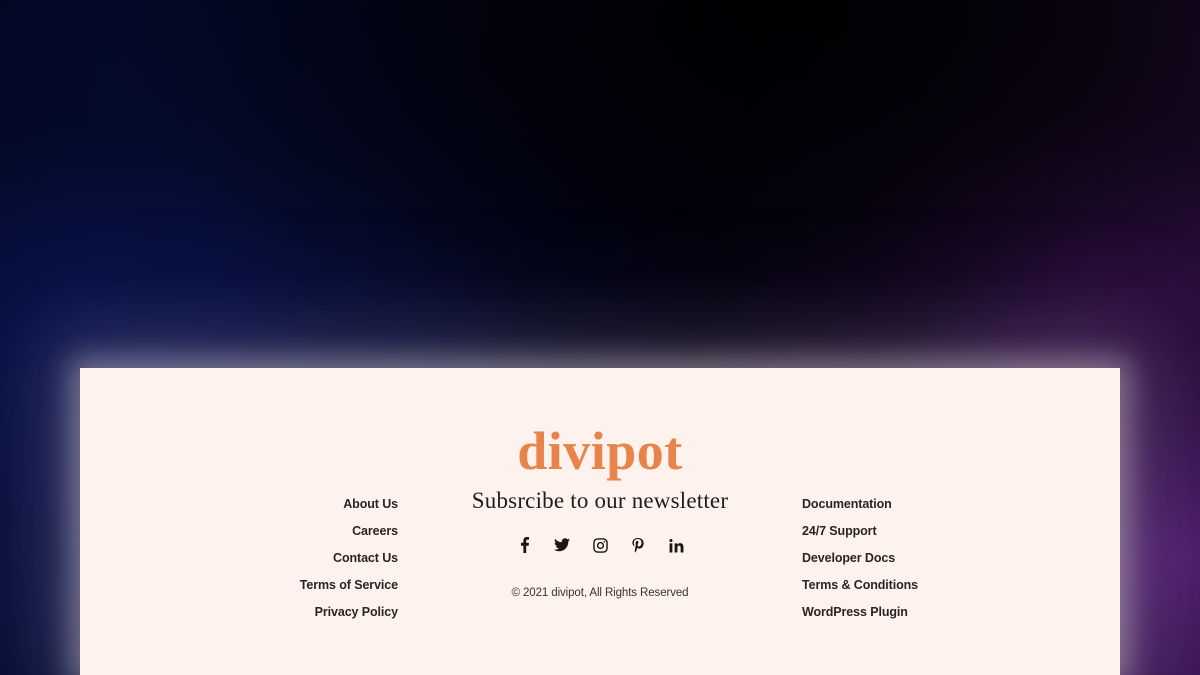  I want to click on footer-link-about-us: About Us, so click(273, 504).